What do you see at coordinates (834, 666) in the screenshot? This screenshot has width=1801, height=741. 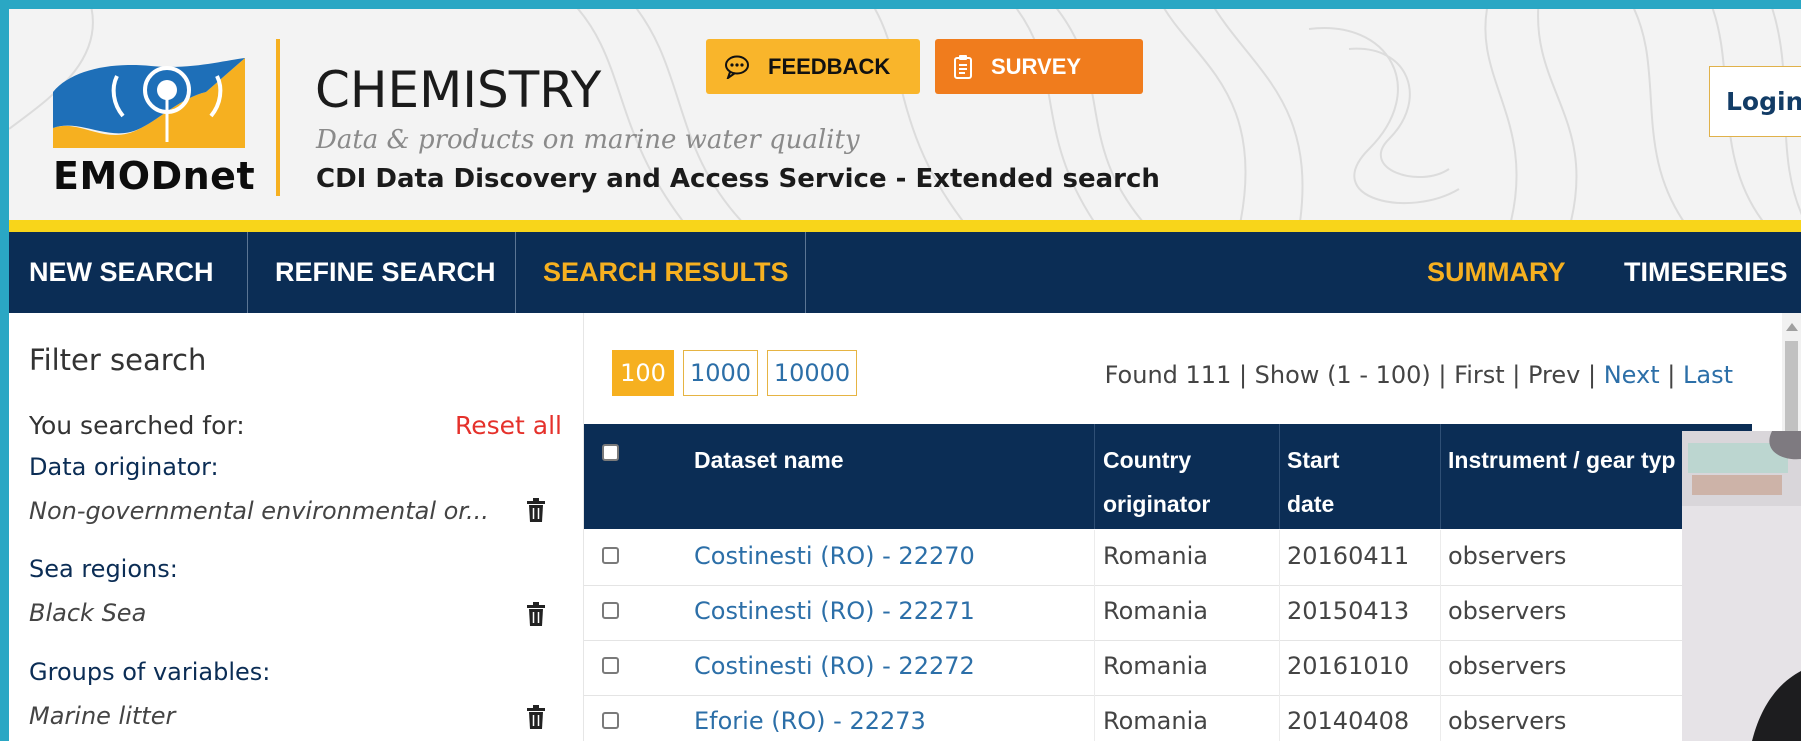 I see `dataset-link: Costinesti (RO) - 22272` at bounding box center [834, 666].